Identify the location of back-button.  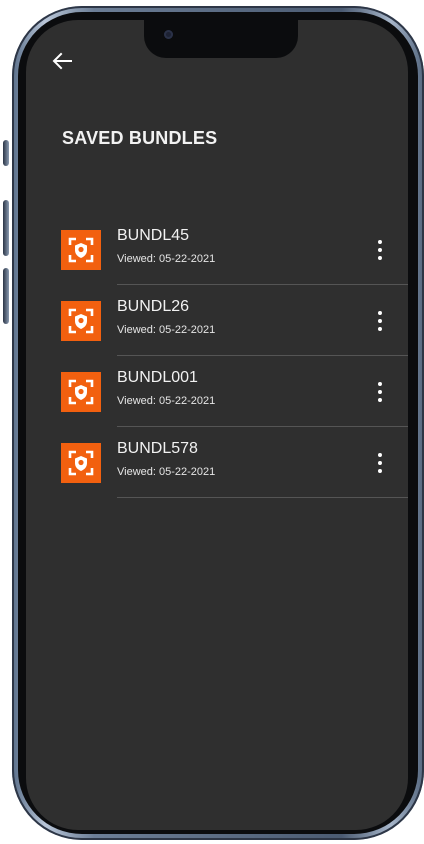
(67, 63).